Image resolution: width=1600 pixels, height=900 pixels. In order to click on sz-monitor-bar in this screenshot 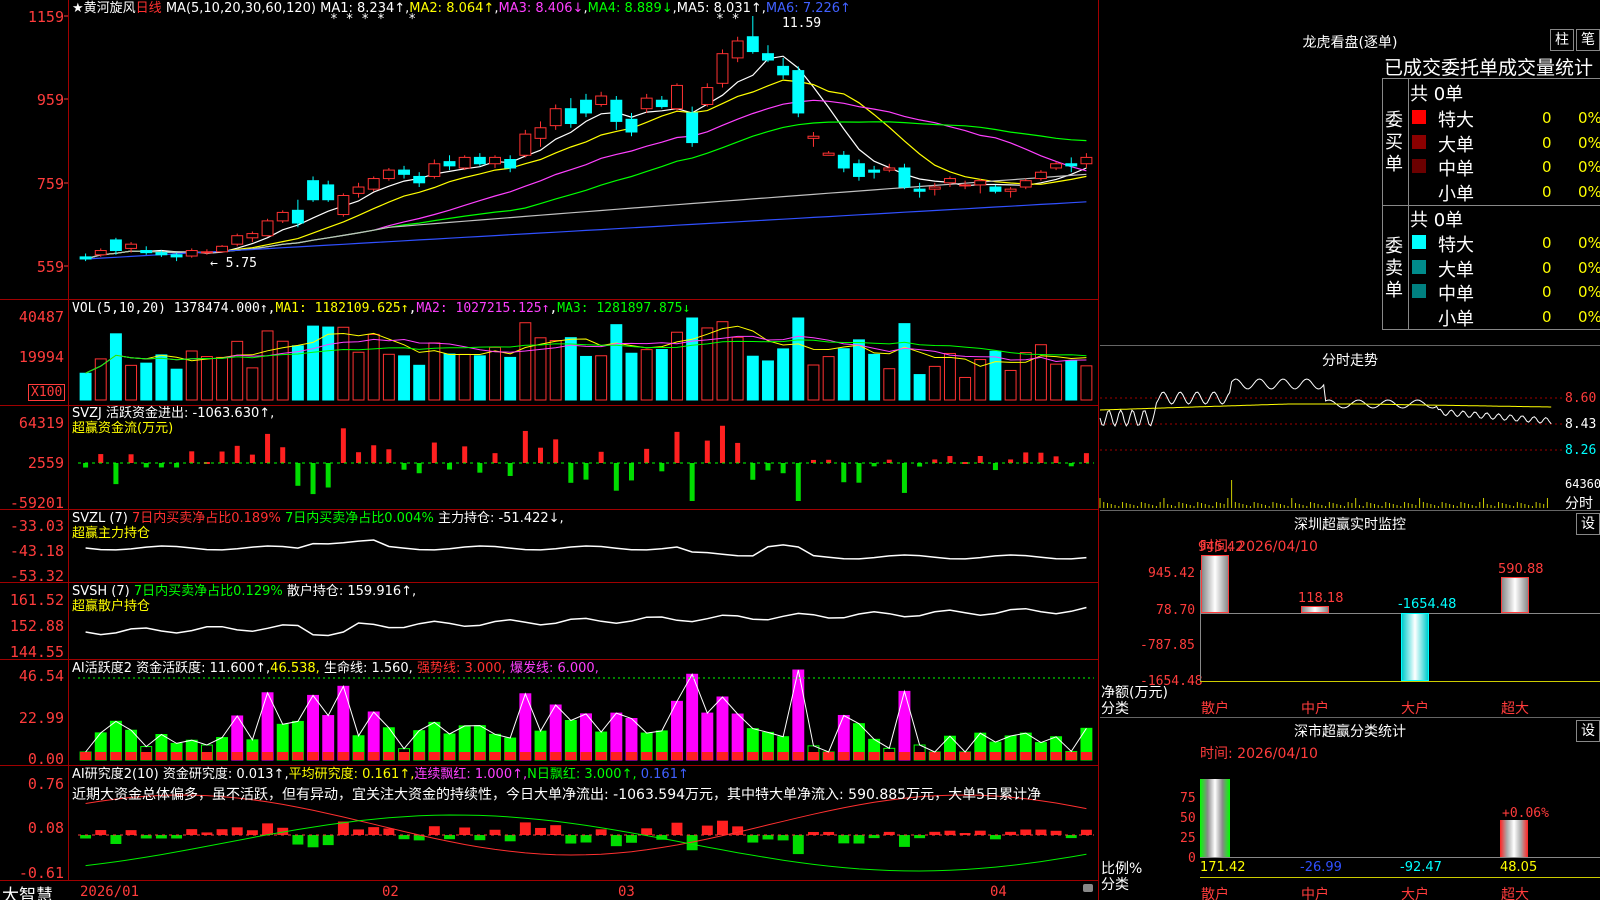, I will do `click(1315, 609)`.